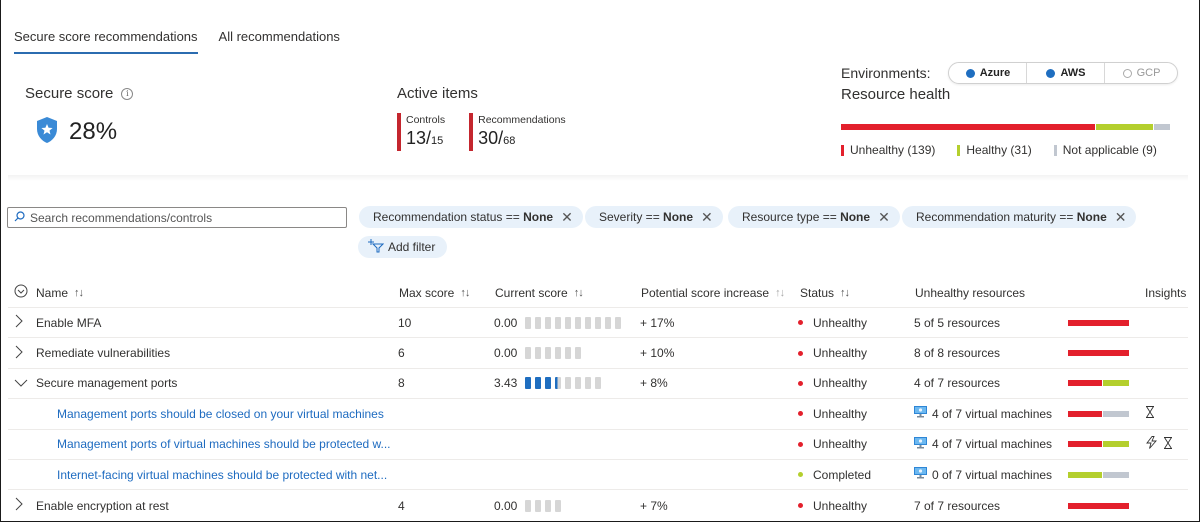 Image resolution: width=1200 pixels, height=522 pixels. Describe the element at coordinates (791, 217) in the screenshot. I see `filter-key: Resource type ==` at that location.